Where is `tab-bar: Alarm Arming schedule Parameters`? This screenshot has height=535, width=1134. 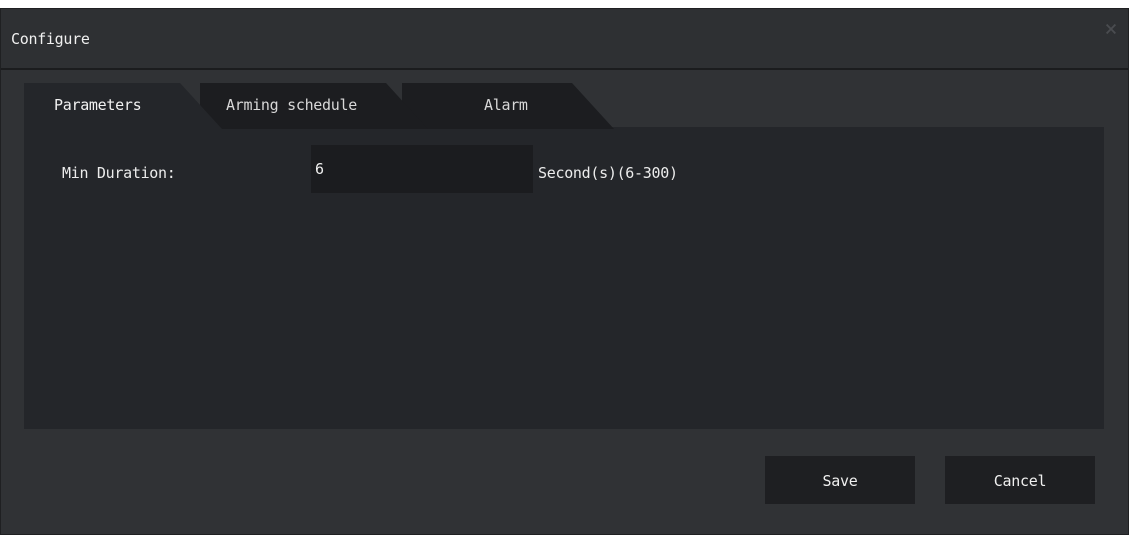
tab-bar: Alarm Arming schedule Parameters is located at coordinates (564, 106).